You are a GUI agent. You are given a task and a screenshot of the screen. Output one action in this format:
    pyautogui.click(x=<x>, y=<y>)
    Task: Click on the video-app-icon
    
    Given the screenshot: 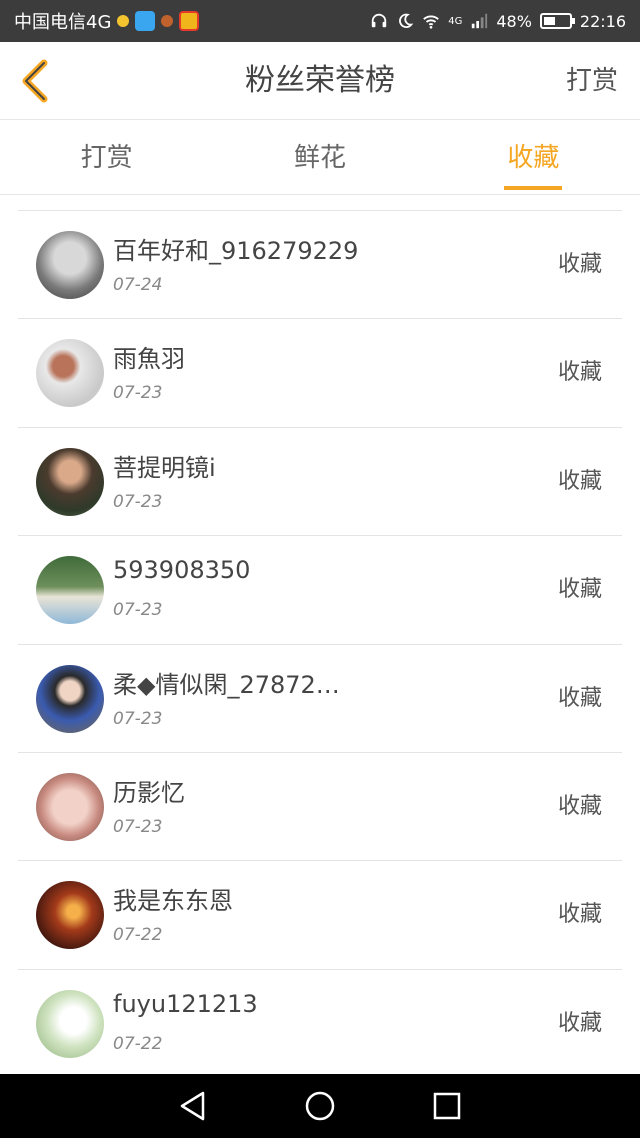 What is the action you would take?
    pyautogui.click(x=145, y=21)
    